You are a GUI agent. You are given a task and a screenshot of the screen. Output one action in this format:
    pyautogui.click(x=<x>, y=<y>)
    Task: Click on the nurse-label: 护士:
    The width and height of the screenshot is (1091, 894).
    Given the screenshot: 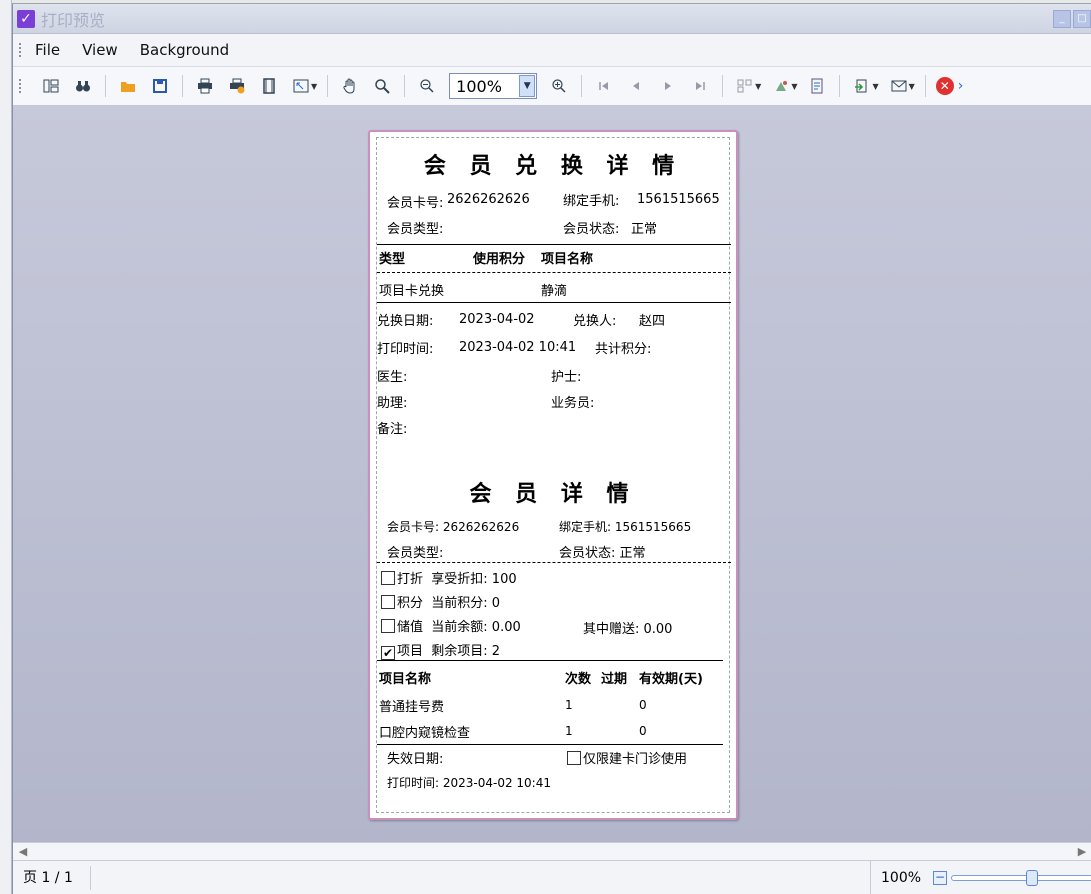 What is the action you would take?
    pyautogui.click(x=566, y=377)
    